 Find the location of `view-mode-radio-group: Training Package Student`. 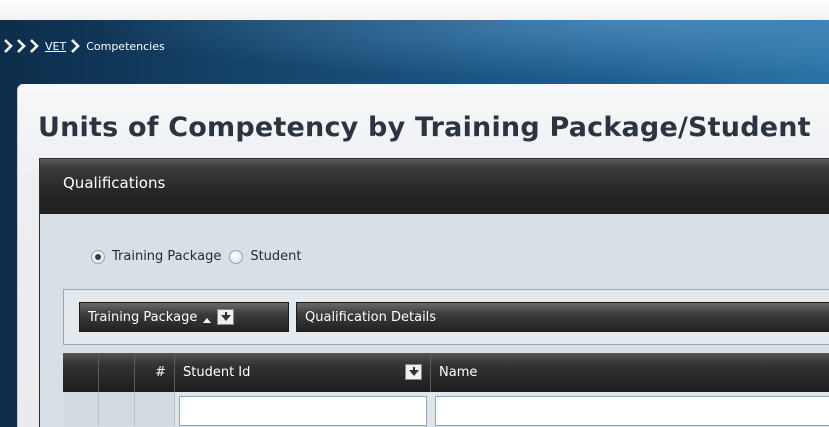

view-mode-radio-group: Training Package Student is located at coordinates (200, 256).